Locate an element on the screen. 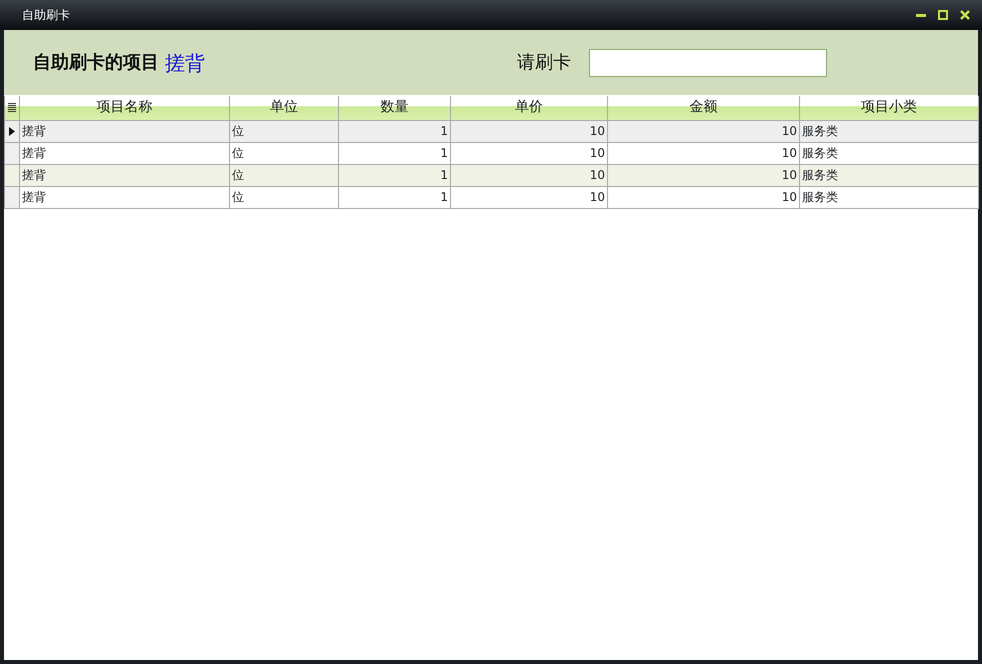 This screenshot has height=664, width=982. card-label: 请刷卡 is located at coordinates (544, 63).